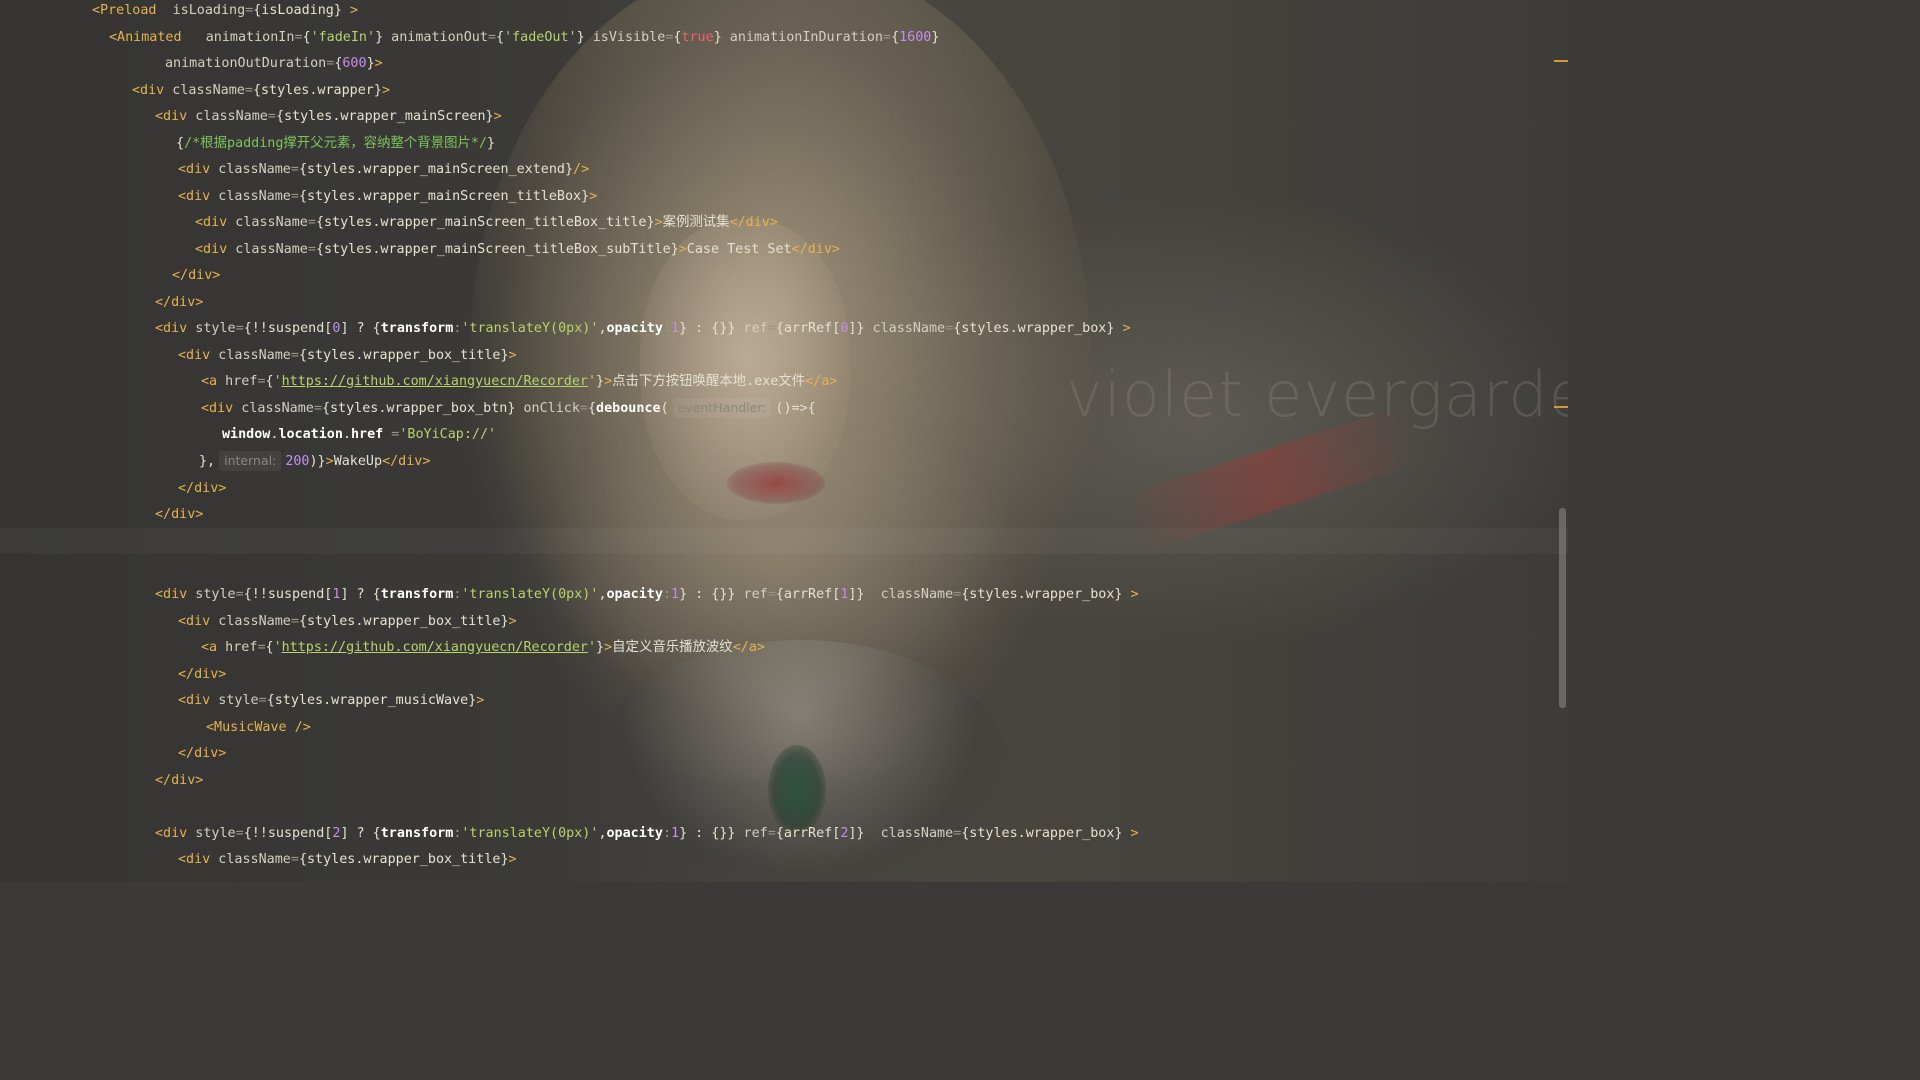 Image resolution: width=1920 pixels, height=1080 pixels. What do you see at coordinates (664, 408) in the screenshot?
I see `code-token: (` at bounding box center [664, 408].